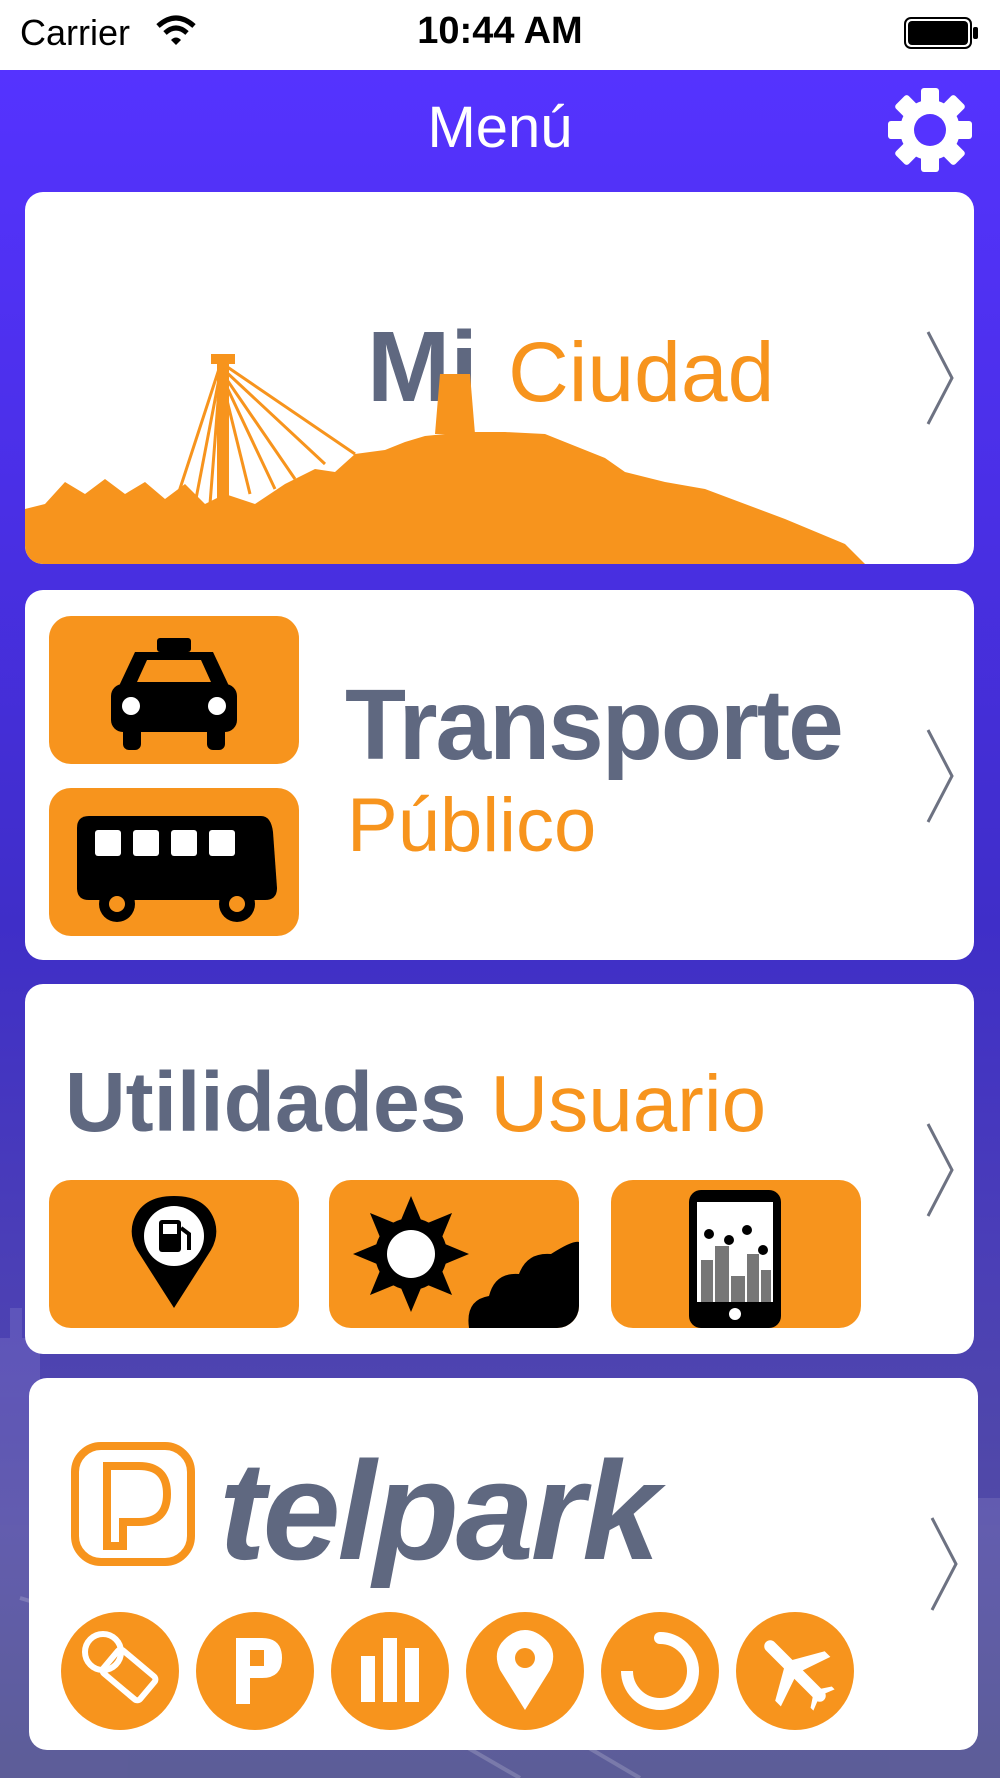 The height and width of the screenshot is (1778, 1000). Describe the element at coordinates (500, 31) in the screenshot. I see `status-time: 10:44 AM` at that location.